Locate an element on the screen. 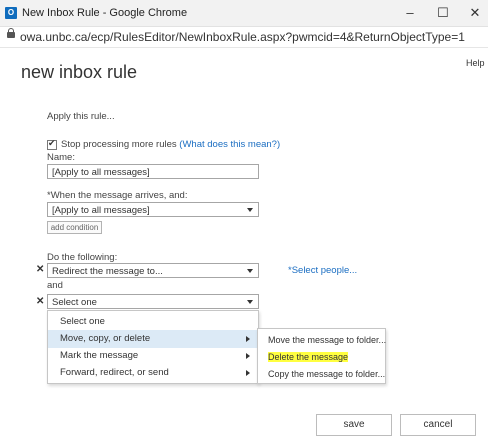 The width and height of the screenshot is (488, 445). do-following-label: Do the following: is located at coordinates (82, 257).